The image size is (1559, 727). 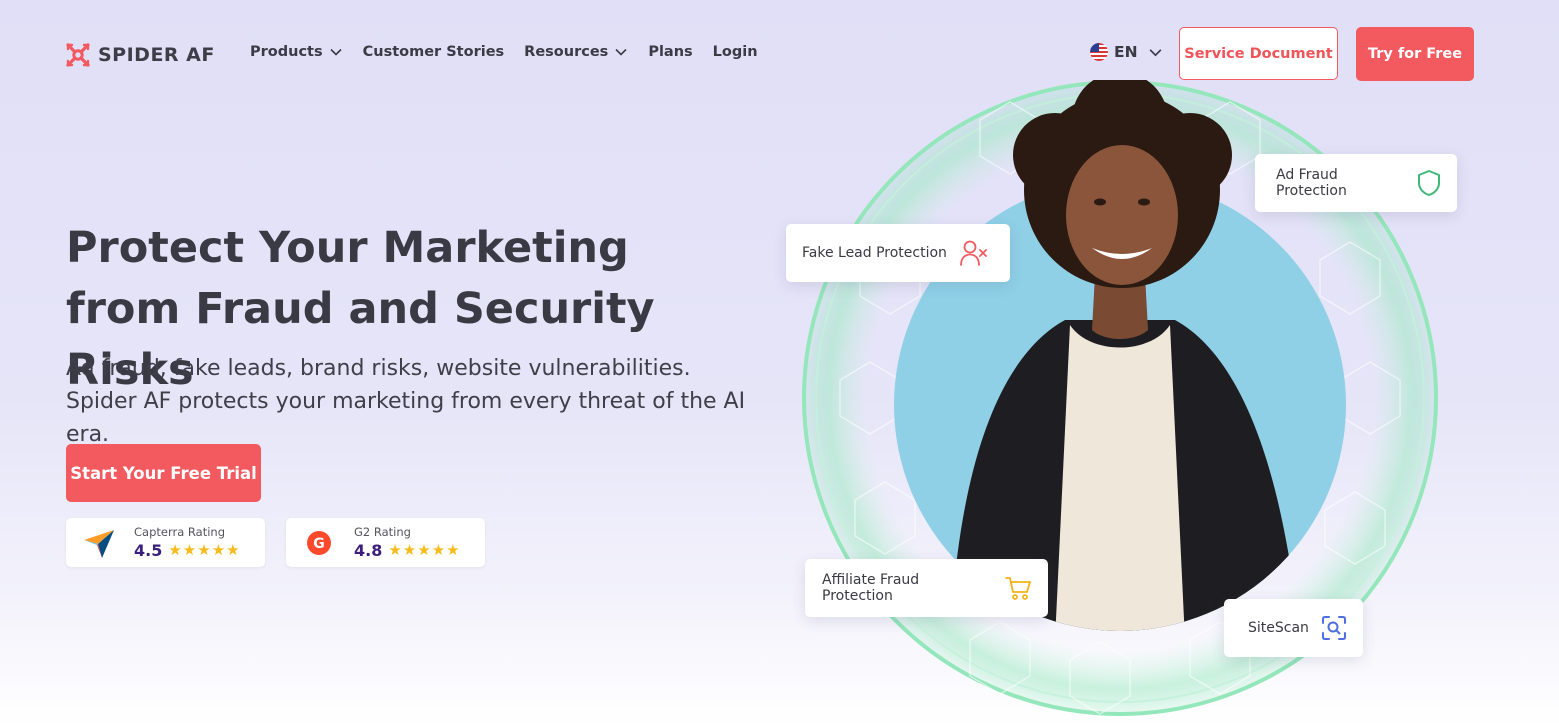 I want to click on nav-products-label: Products, so click(x=286, y=52).